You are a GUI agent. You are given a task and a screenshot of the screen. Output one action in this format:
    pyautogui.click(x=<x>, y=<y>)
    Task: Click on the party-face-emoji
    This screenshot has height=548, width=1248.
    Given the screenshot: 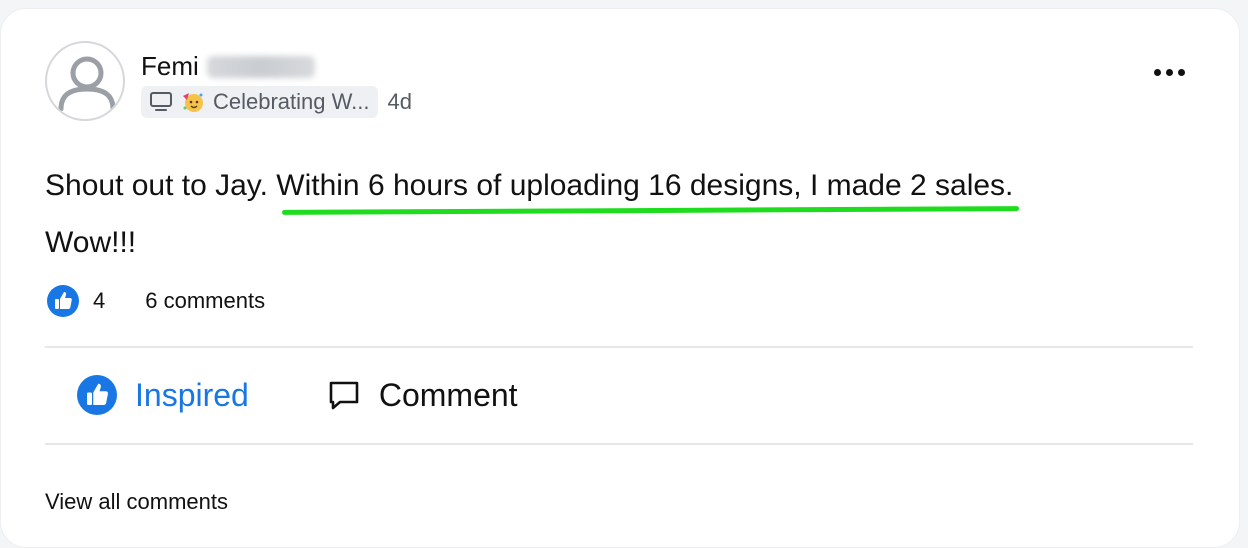 What is the action you would take?
    pyautogui.click(x=193, y=102)
    